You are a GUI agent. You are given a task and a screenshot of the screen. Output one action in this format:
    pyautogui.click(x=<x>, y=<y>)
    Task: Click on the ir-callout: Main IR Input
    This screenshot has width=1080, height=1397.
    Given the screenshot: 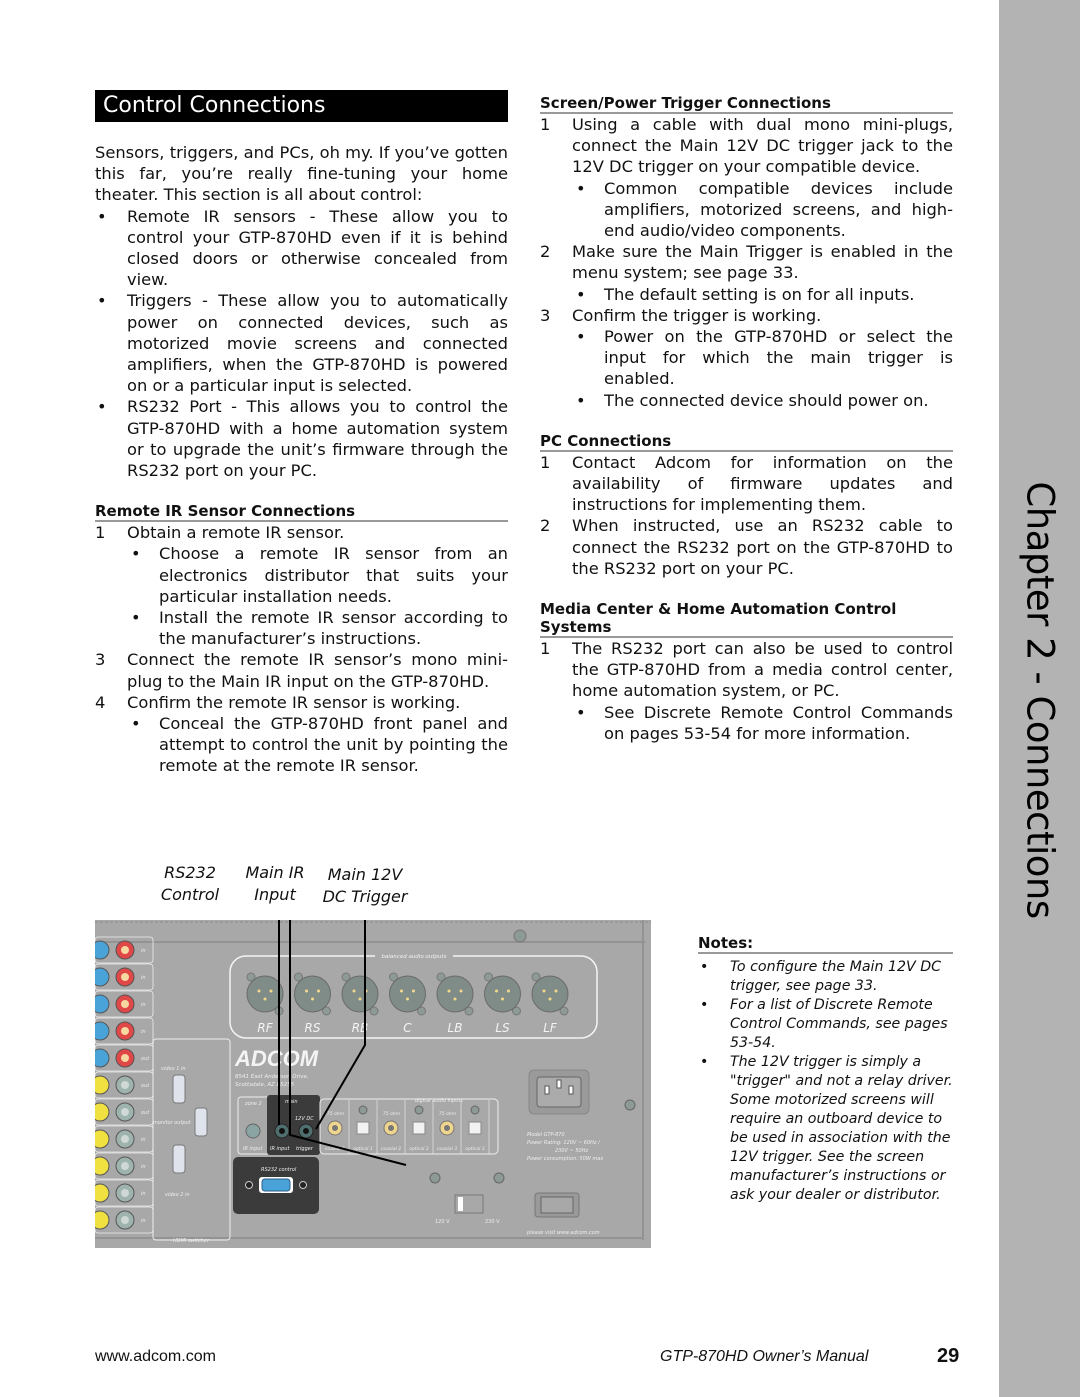 What is the action you would take?
    pyautogui.click(x=275, y=883)
    